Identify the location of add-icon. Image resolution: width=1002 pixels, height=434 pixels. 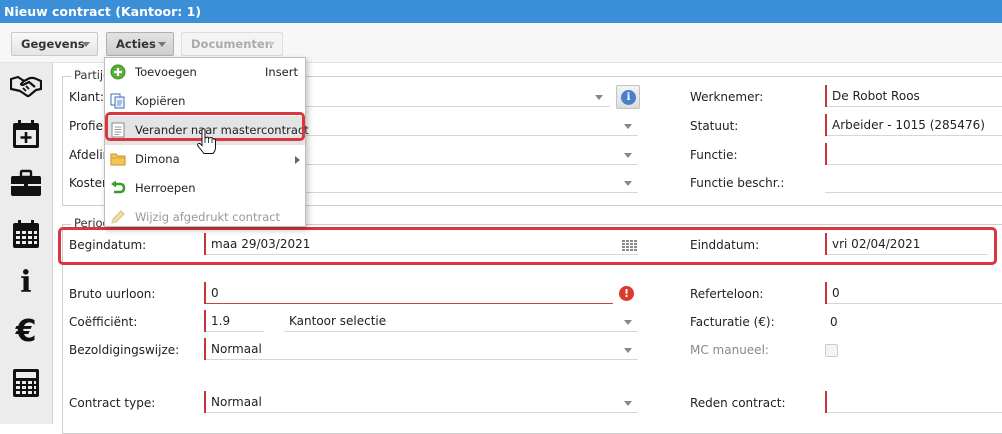
(118, 72).